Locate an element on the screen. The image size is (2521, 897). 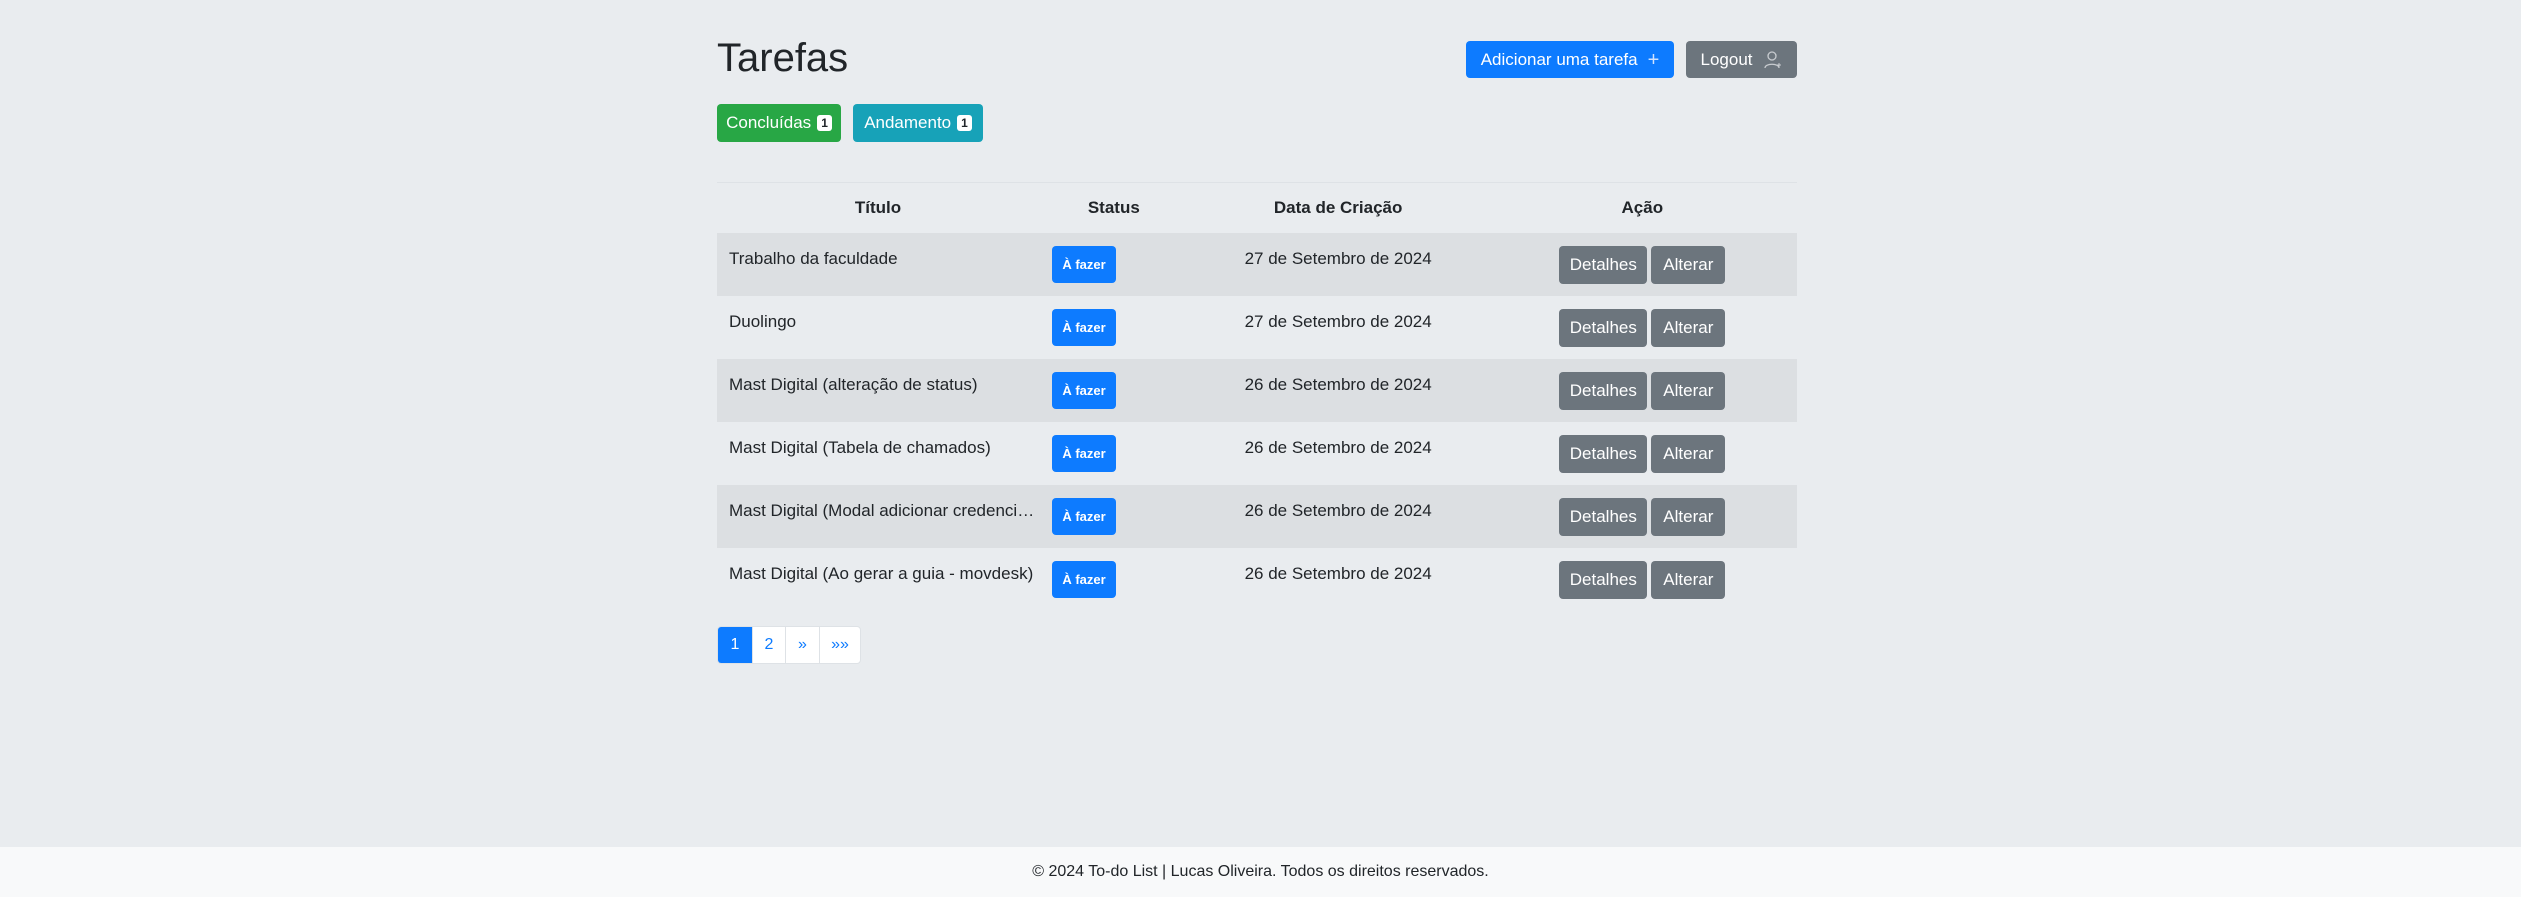
filter-andamento-button: Andamento 1 is located at coordinates (918, 123).